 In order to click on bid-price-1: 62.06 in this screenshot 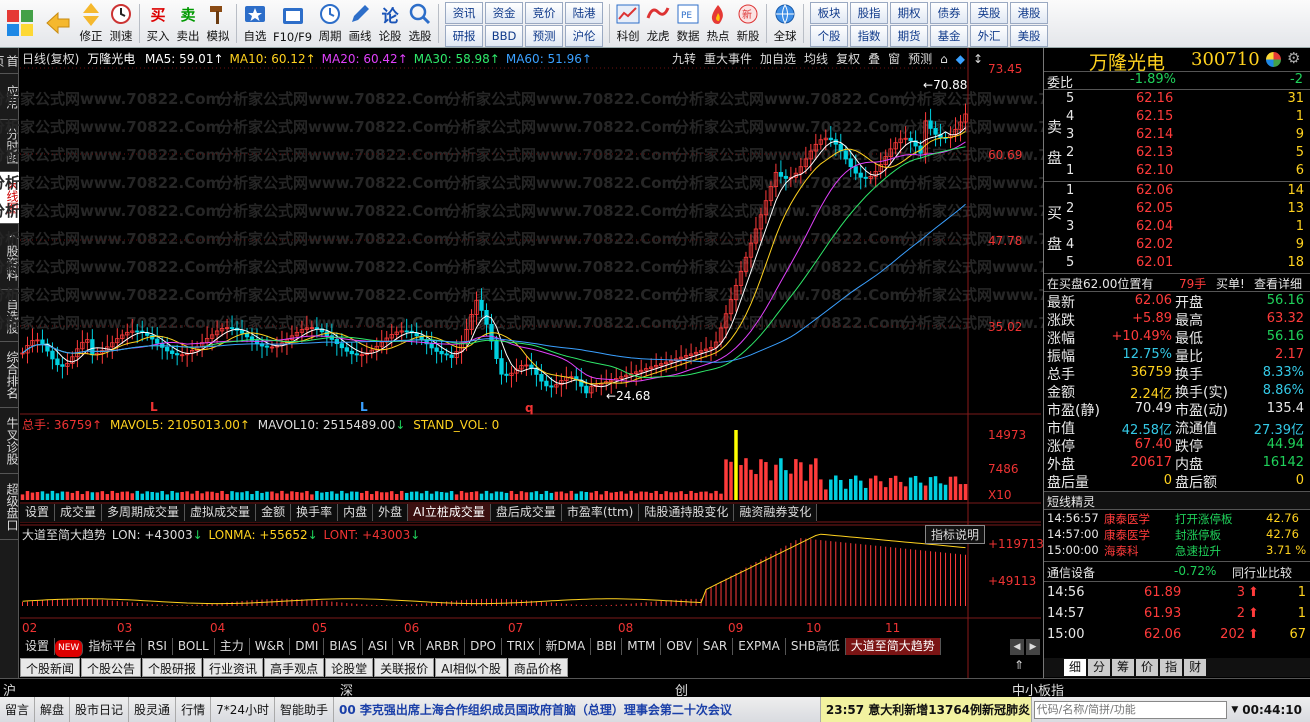, I will do `click(1154, 190)`.